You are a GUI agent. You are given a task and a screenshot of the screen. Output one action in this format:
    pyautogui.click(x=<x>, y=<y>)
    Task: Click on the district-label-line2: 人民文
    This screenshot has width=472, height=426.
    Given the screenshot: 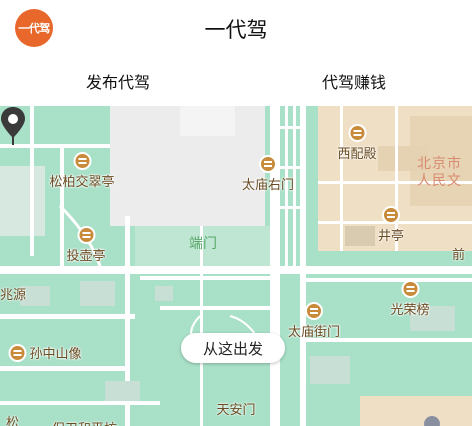 What is the action you would take?
    pyautogui.click(x=439, y=181)
    